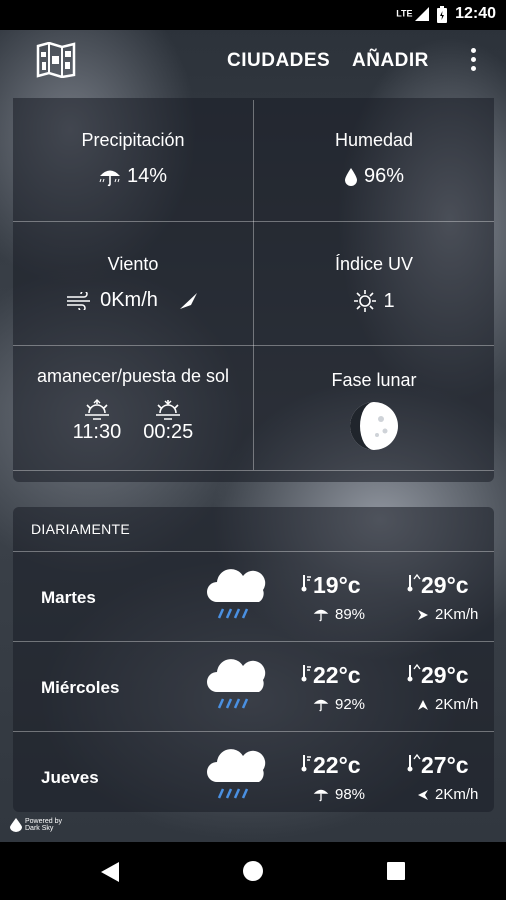  I want to click on divider, so click(253, 470).